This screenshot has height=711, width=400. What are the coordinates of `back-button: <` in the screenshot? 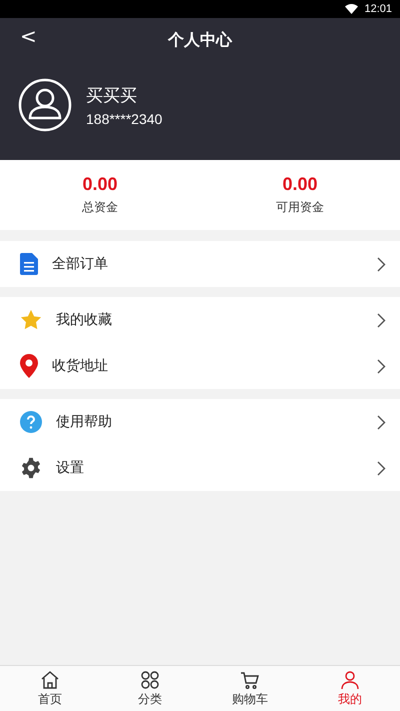 It's located at (28, 36).